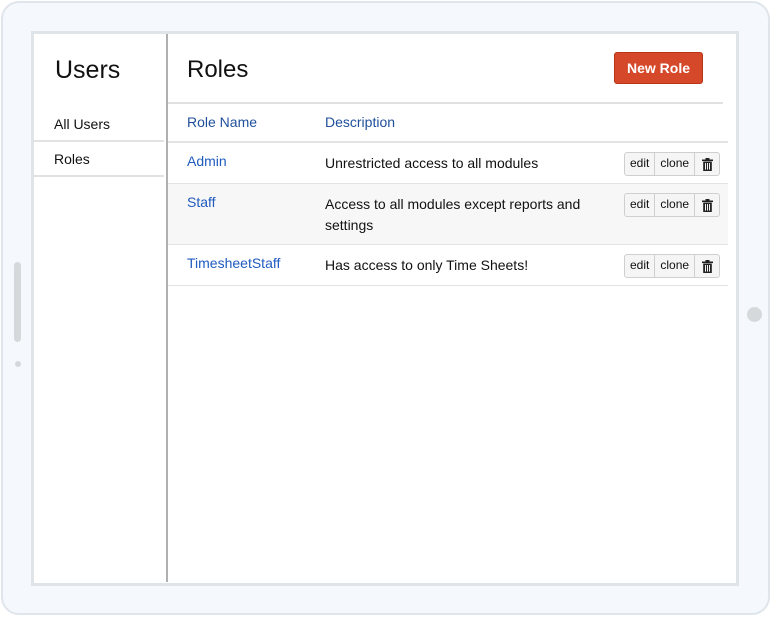  I want to click on role-name-link: Staff, so click(201, 202).